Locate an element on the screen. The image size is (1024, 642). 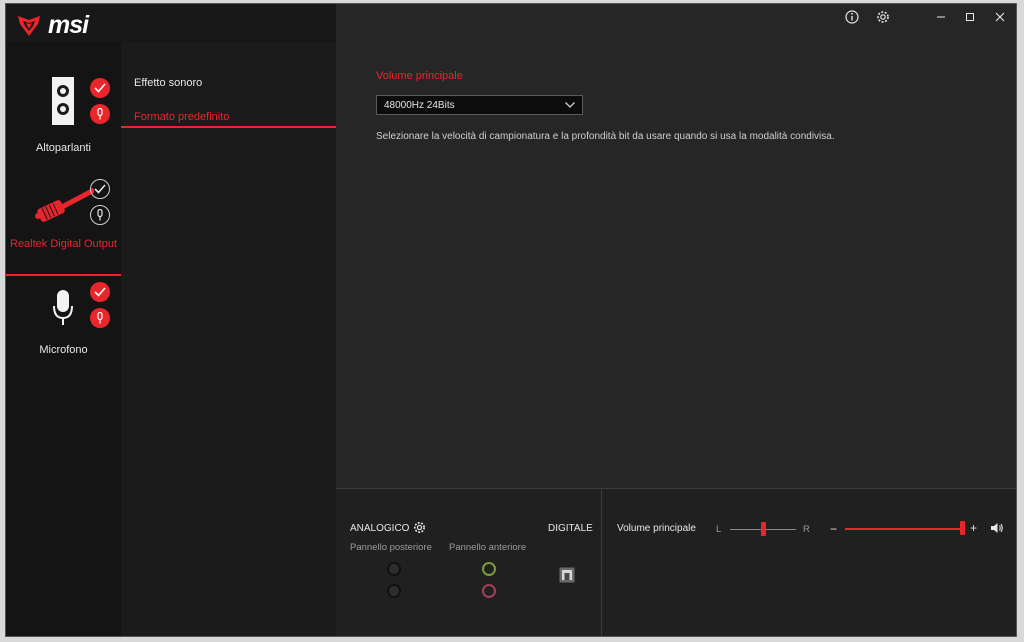
close-icon is located at coordinates (1000, 17).